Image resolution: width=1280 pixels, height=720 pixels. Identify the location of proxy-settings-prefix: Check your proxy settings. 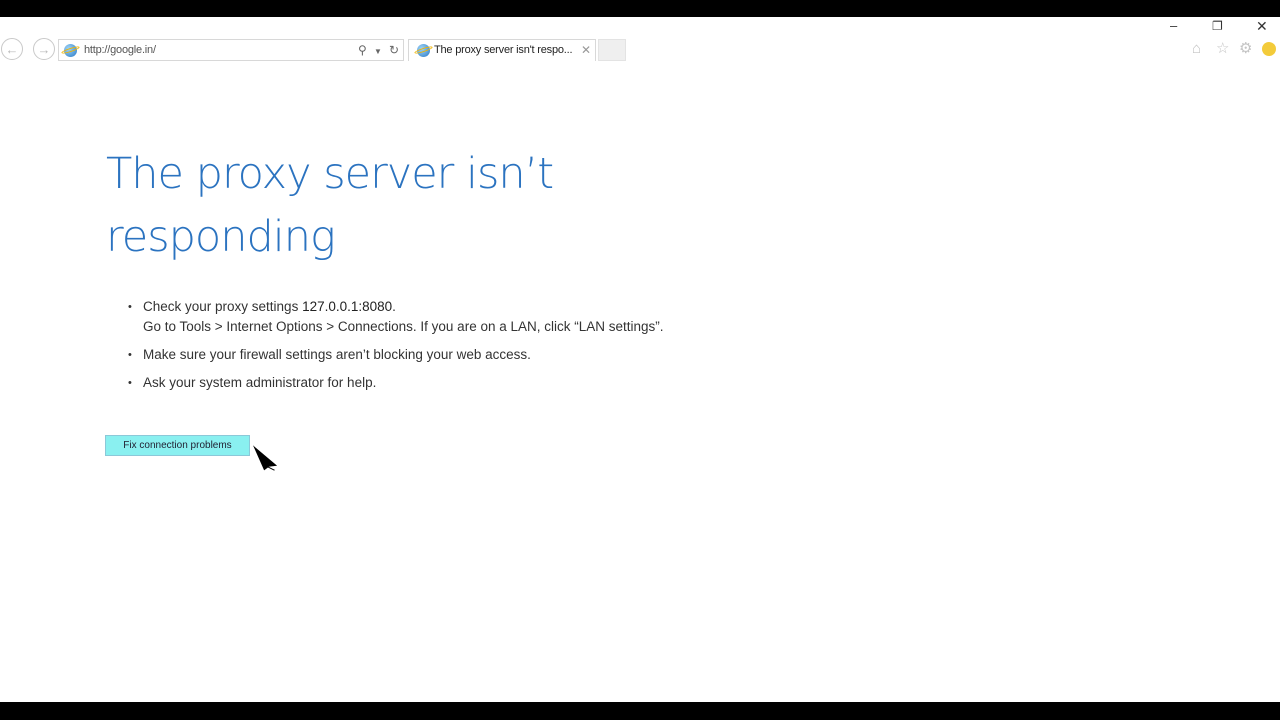
(223, 306).